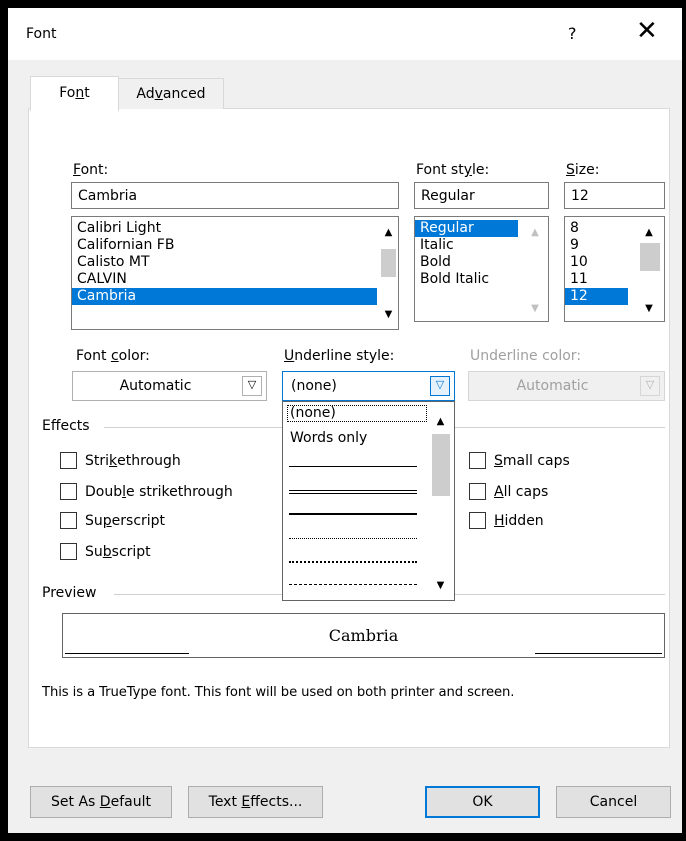 This screenshot has width=686, height=841. What do you see at coordinates (596, 296) in the screenshot?
I see `list-item-selected: 12` at bounding box center [596, 296].